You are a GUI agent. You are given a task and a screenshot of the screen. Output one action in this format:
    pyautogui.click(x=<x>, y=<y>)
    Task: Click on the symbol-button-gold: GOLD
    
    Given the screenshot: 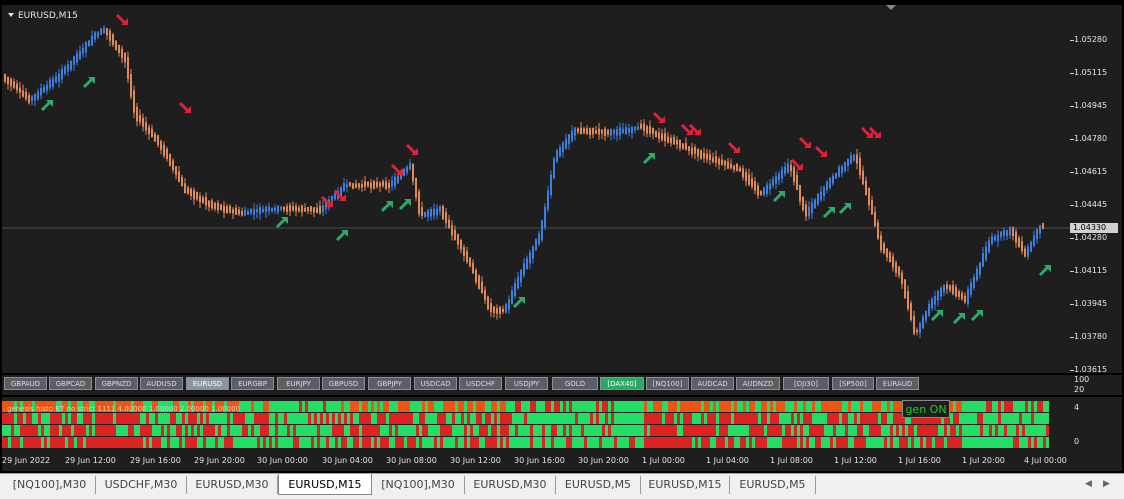 What is the action you would take?
    pyautogui.click(x=575, y=383)
    